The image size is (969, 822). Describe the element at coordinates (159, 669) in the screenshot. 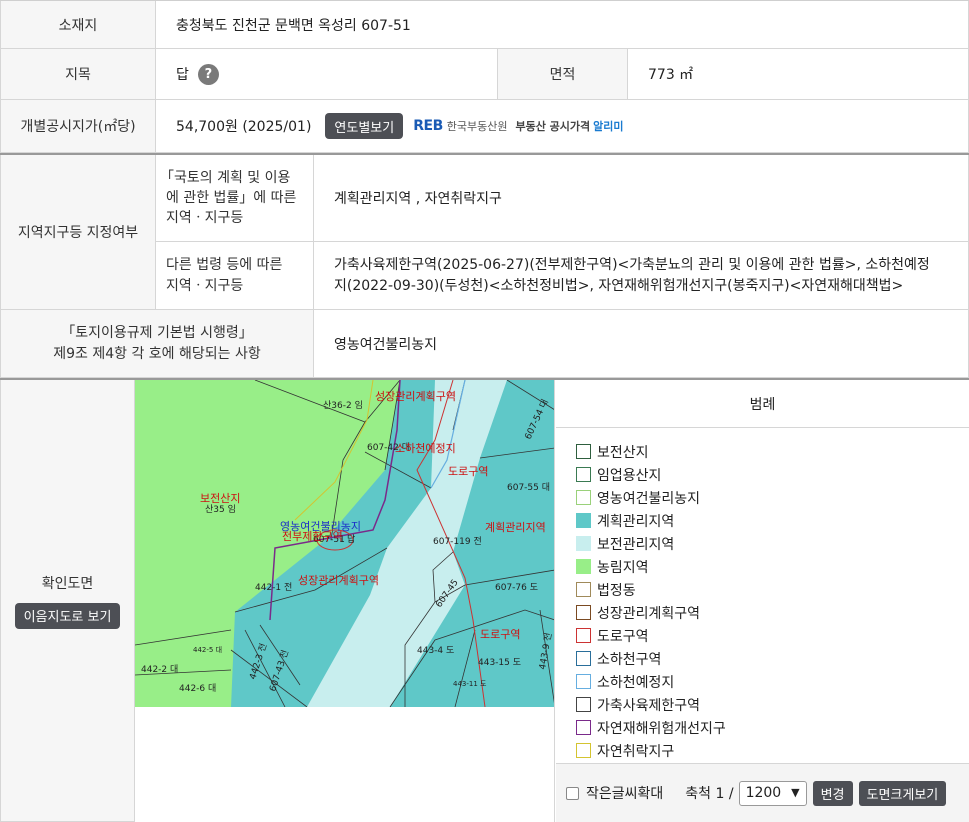

I see `map-label-442-2: 442-2 대` at that location.